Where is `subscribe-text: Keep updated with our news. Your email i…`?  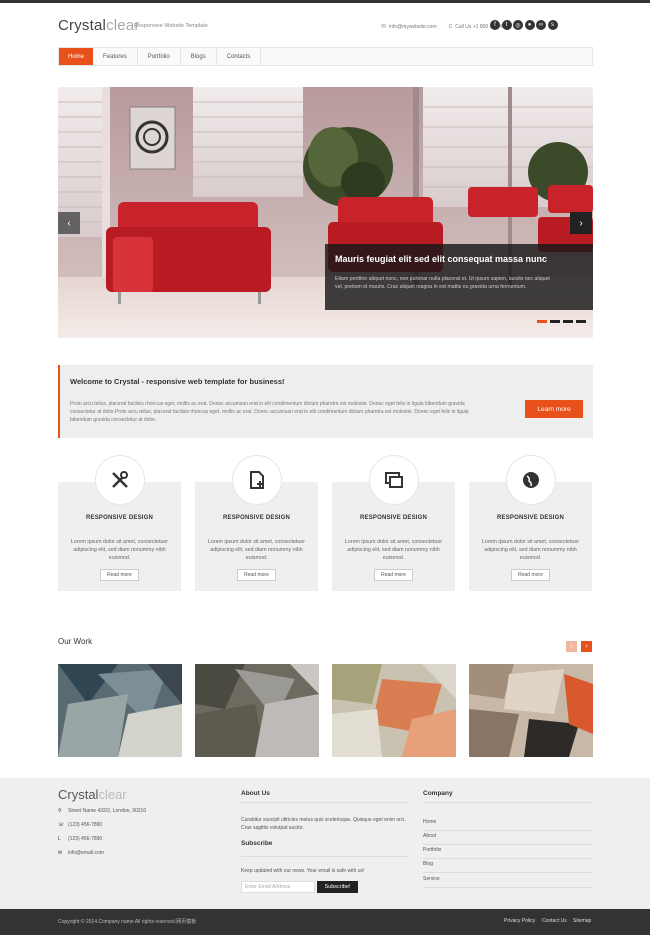 subscribe-text: Keep updated with our news. Your email i… is located at coordinates (303, 871).